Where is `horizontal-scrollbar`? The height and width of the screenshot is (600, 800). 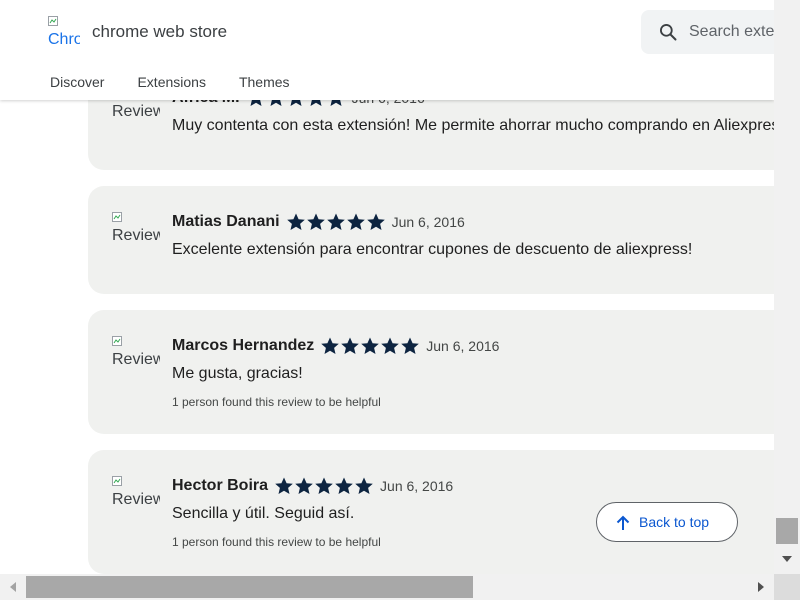 horizontal-scrollbar is located at coordinates (387, 587).